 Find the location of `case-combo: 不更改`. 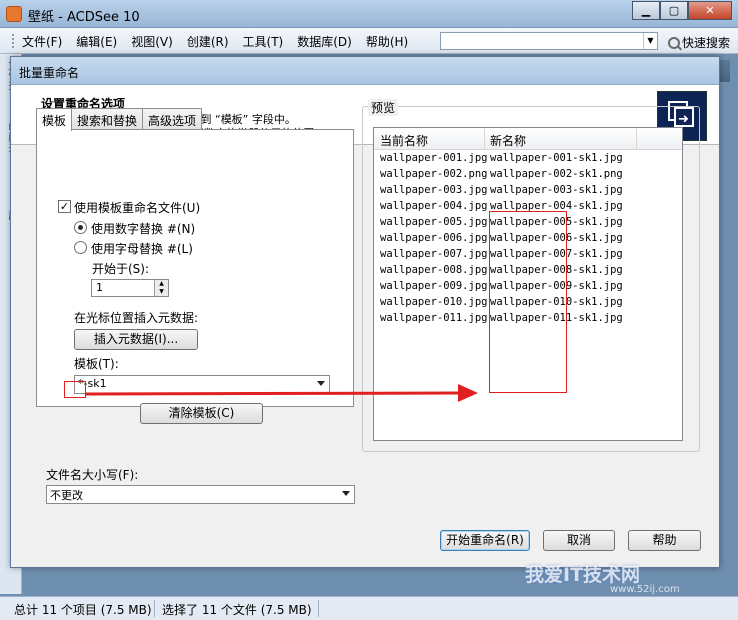

case-combo: 不更改 is located at coordinates (200, 494).